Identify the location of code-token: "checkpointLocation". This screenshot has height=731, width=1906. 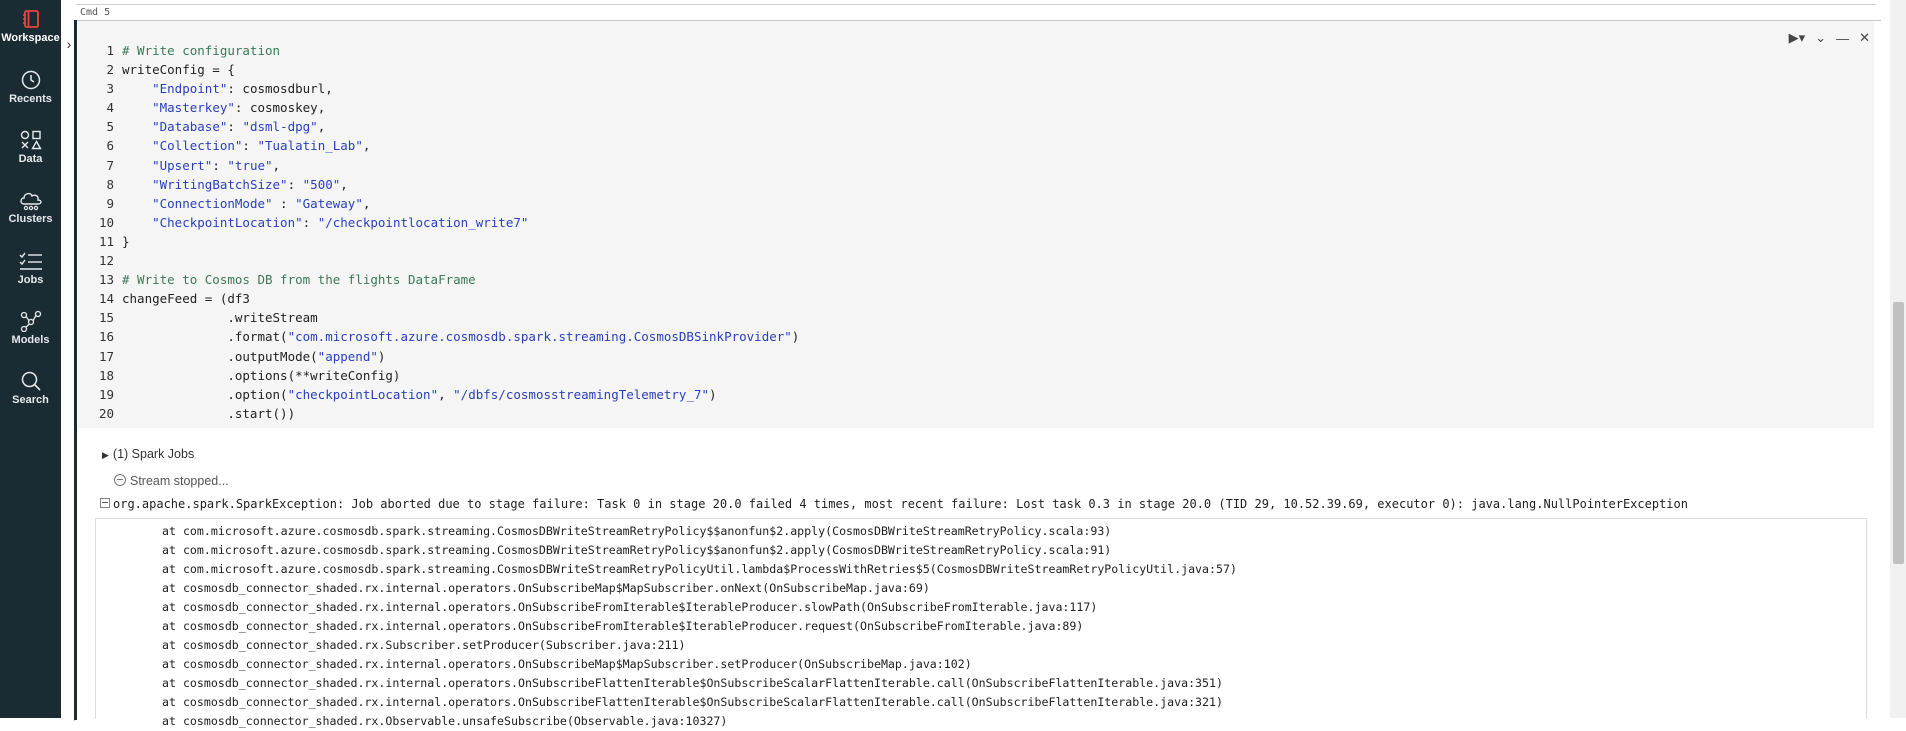
(363, 394).